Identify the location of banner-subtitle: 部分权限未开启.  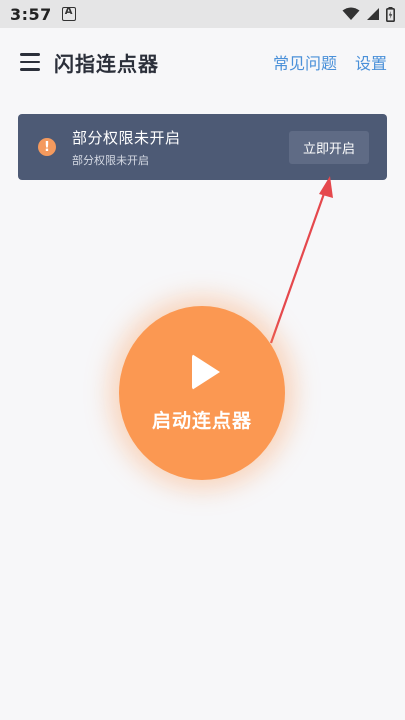
(110, 160).